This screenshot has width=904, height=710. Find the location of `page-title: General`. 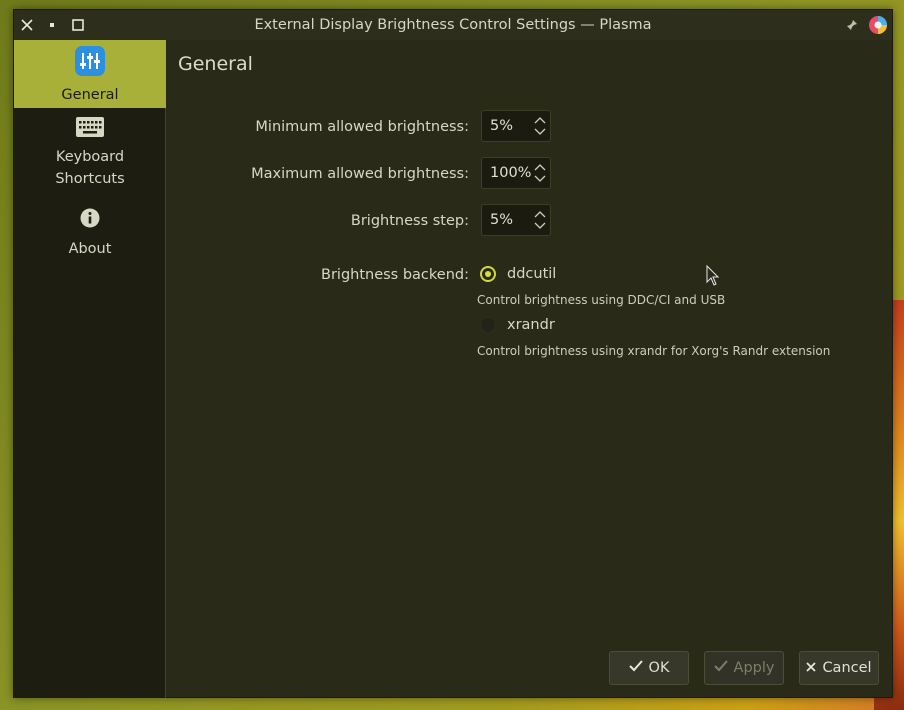

page-title: General is located at coordinates (215, 64).